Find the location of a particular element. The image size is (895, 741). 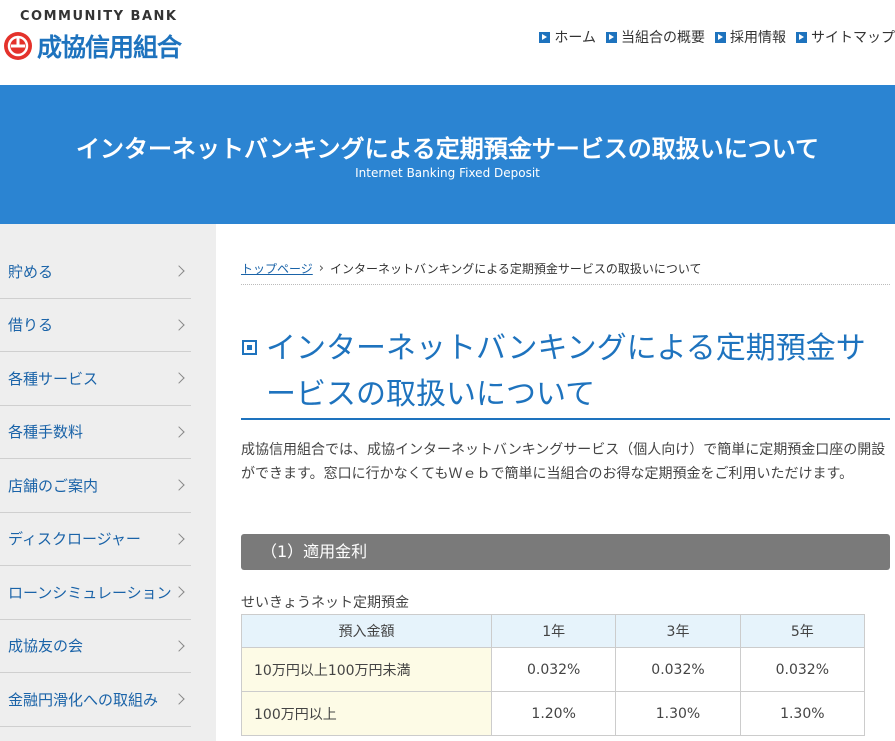

nav-about-label: 当組合の概要 is located at coordinates (663, 38).